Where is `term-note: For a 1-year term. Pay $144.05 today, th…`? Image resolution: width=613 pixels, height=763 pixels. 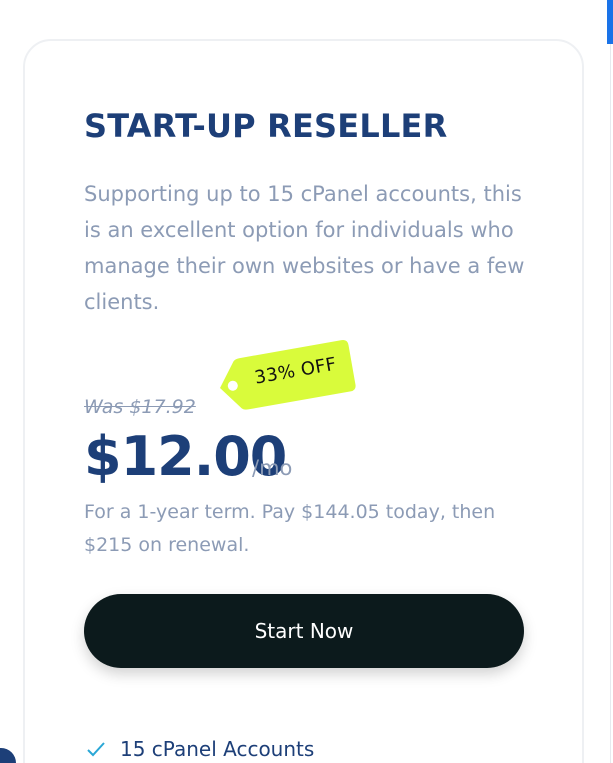
term-note: For a 1-year term. Pay $144.05 today, th… is located at coordinates (290, 528).